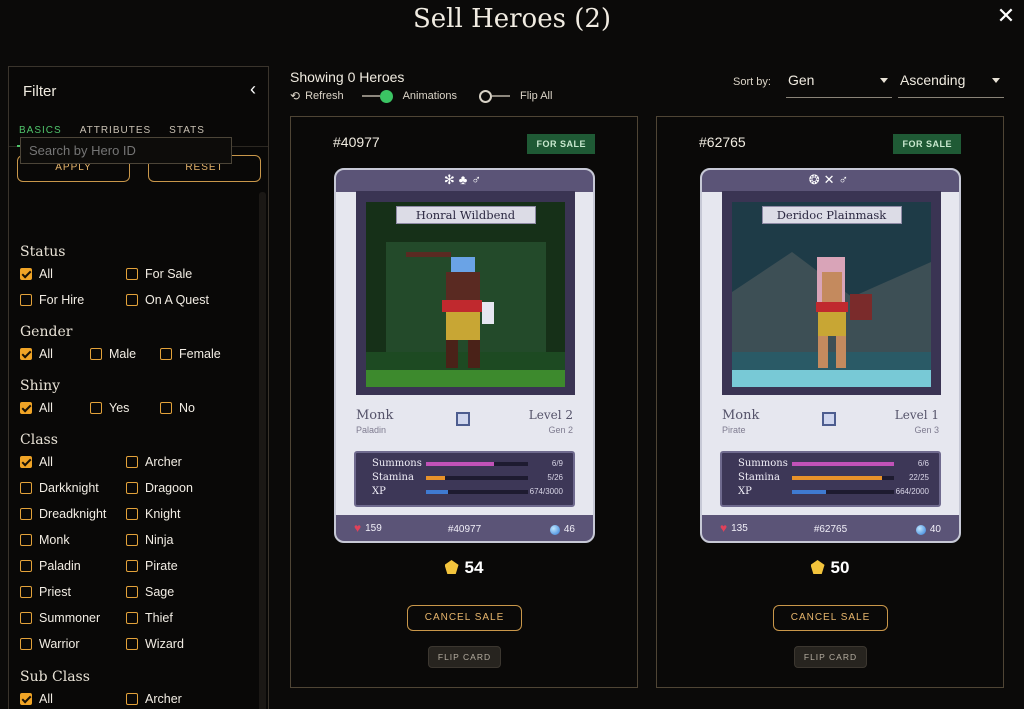  What do you see at coordinates (179, 487) in the screenshot?
I see `class-dragoon-checkbox: Dragoon` at bounding box center [179, 487].